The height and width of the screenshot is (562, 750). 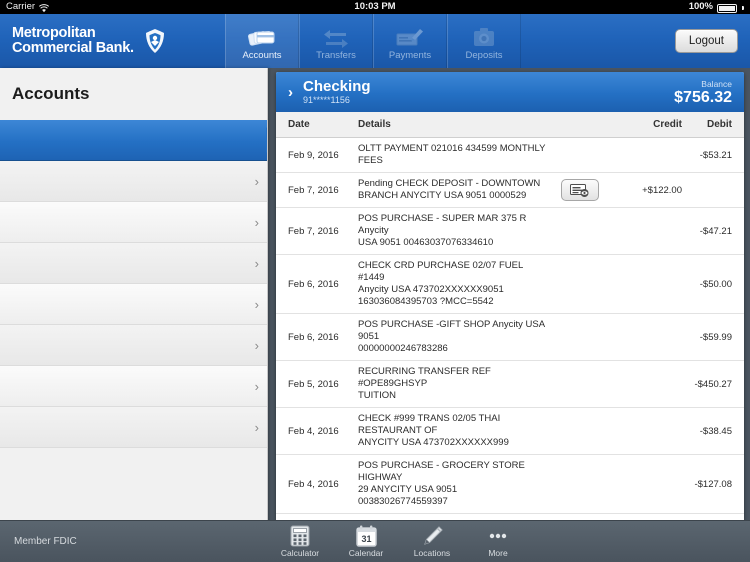 I want to click on tab-payments-label: Payments, so click(x=410, y=55).